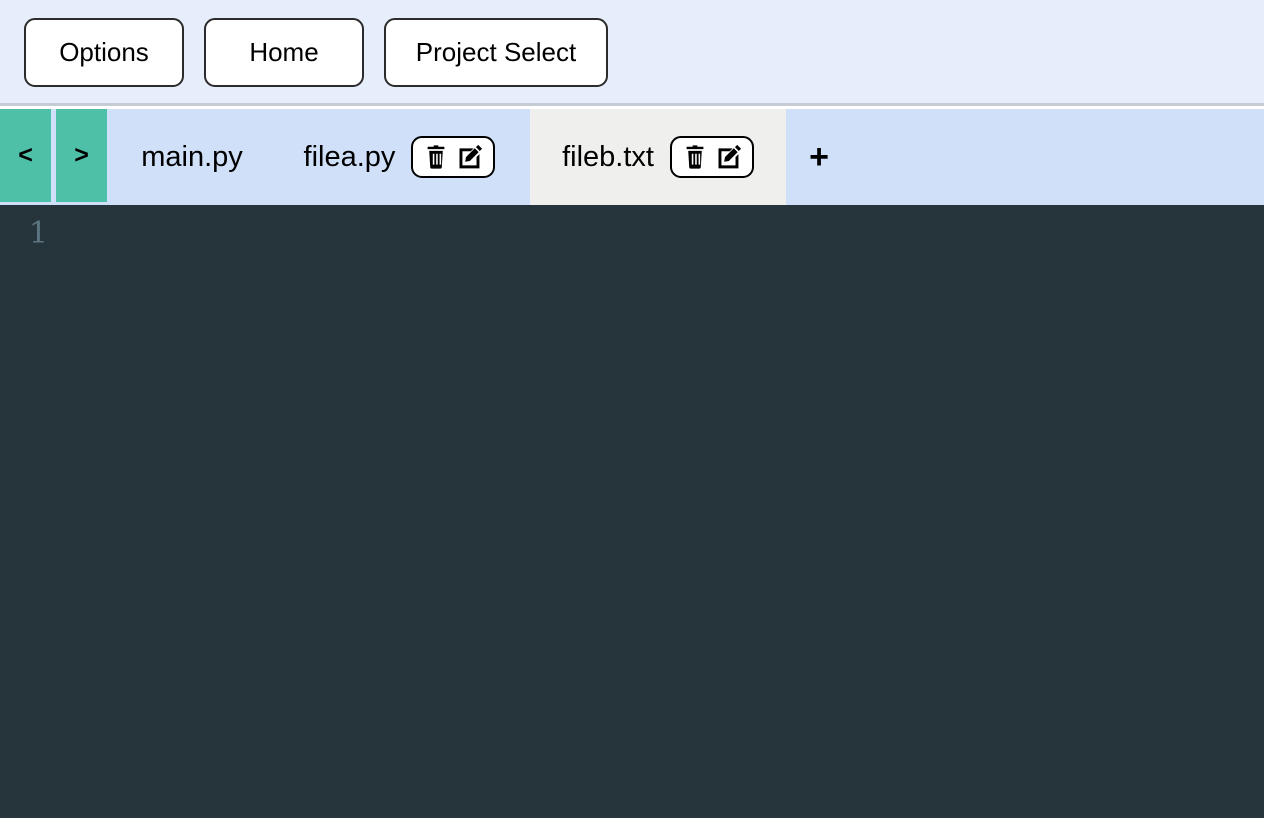  I want to click on file-tab-main-py: main.py, so click(192, 157).